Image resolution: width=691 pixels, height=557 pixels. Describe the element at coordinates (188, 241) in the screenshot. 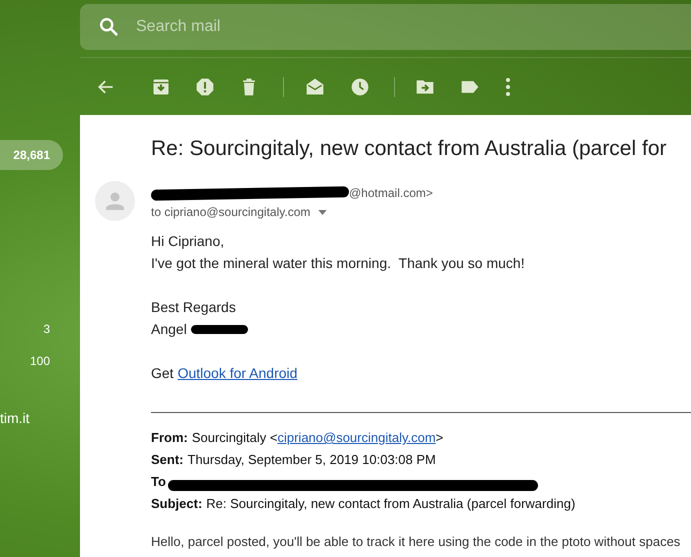

I see `body-text: Hi Cipriano,` at that location.